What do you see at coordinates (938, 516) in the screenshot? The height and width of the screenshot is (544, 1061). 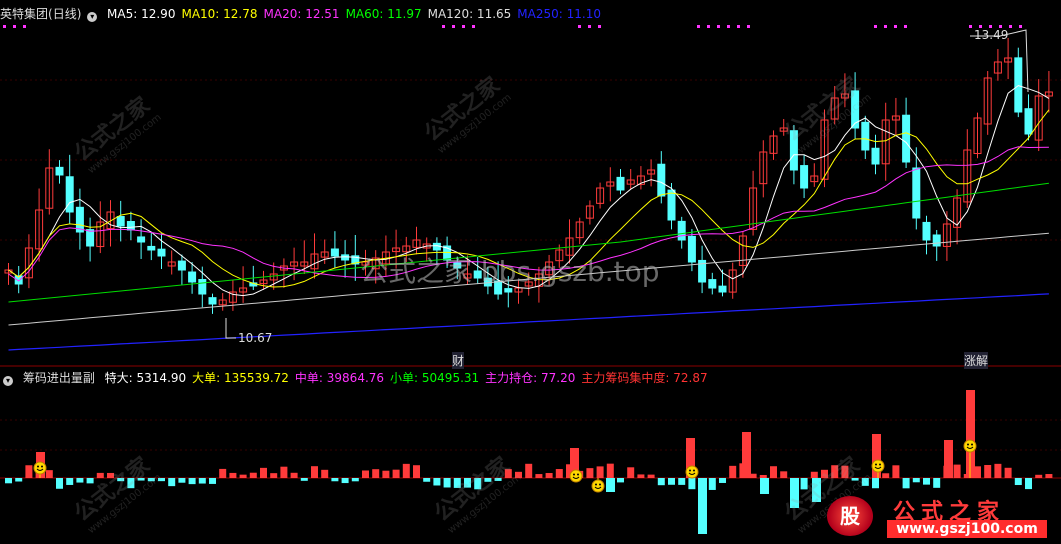 I see `site-logo: 股 公式之家 www.gszj100.com` at bounding box center [938, 516].